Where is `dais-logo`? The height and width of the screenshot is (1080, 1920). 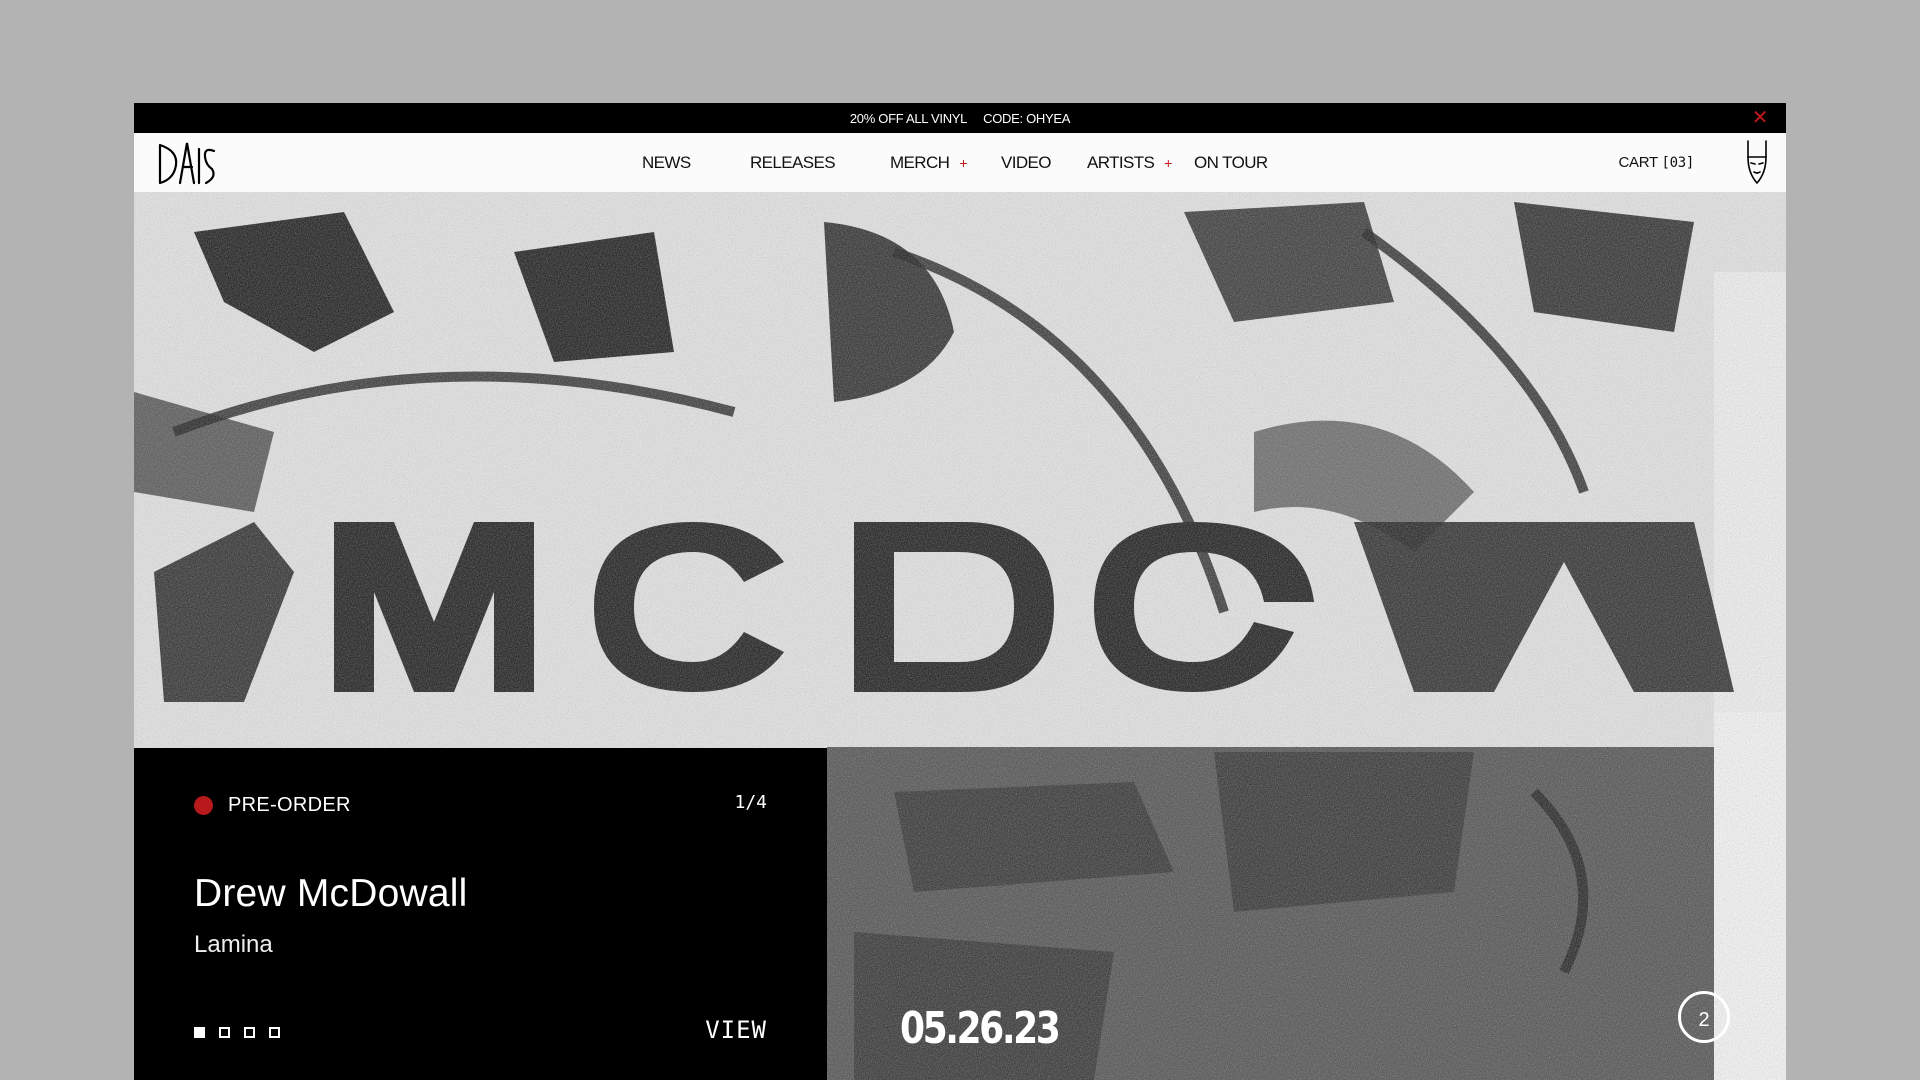
dais-logo is located at coordinates (186, 163).